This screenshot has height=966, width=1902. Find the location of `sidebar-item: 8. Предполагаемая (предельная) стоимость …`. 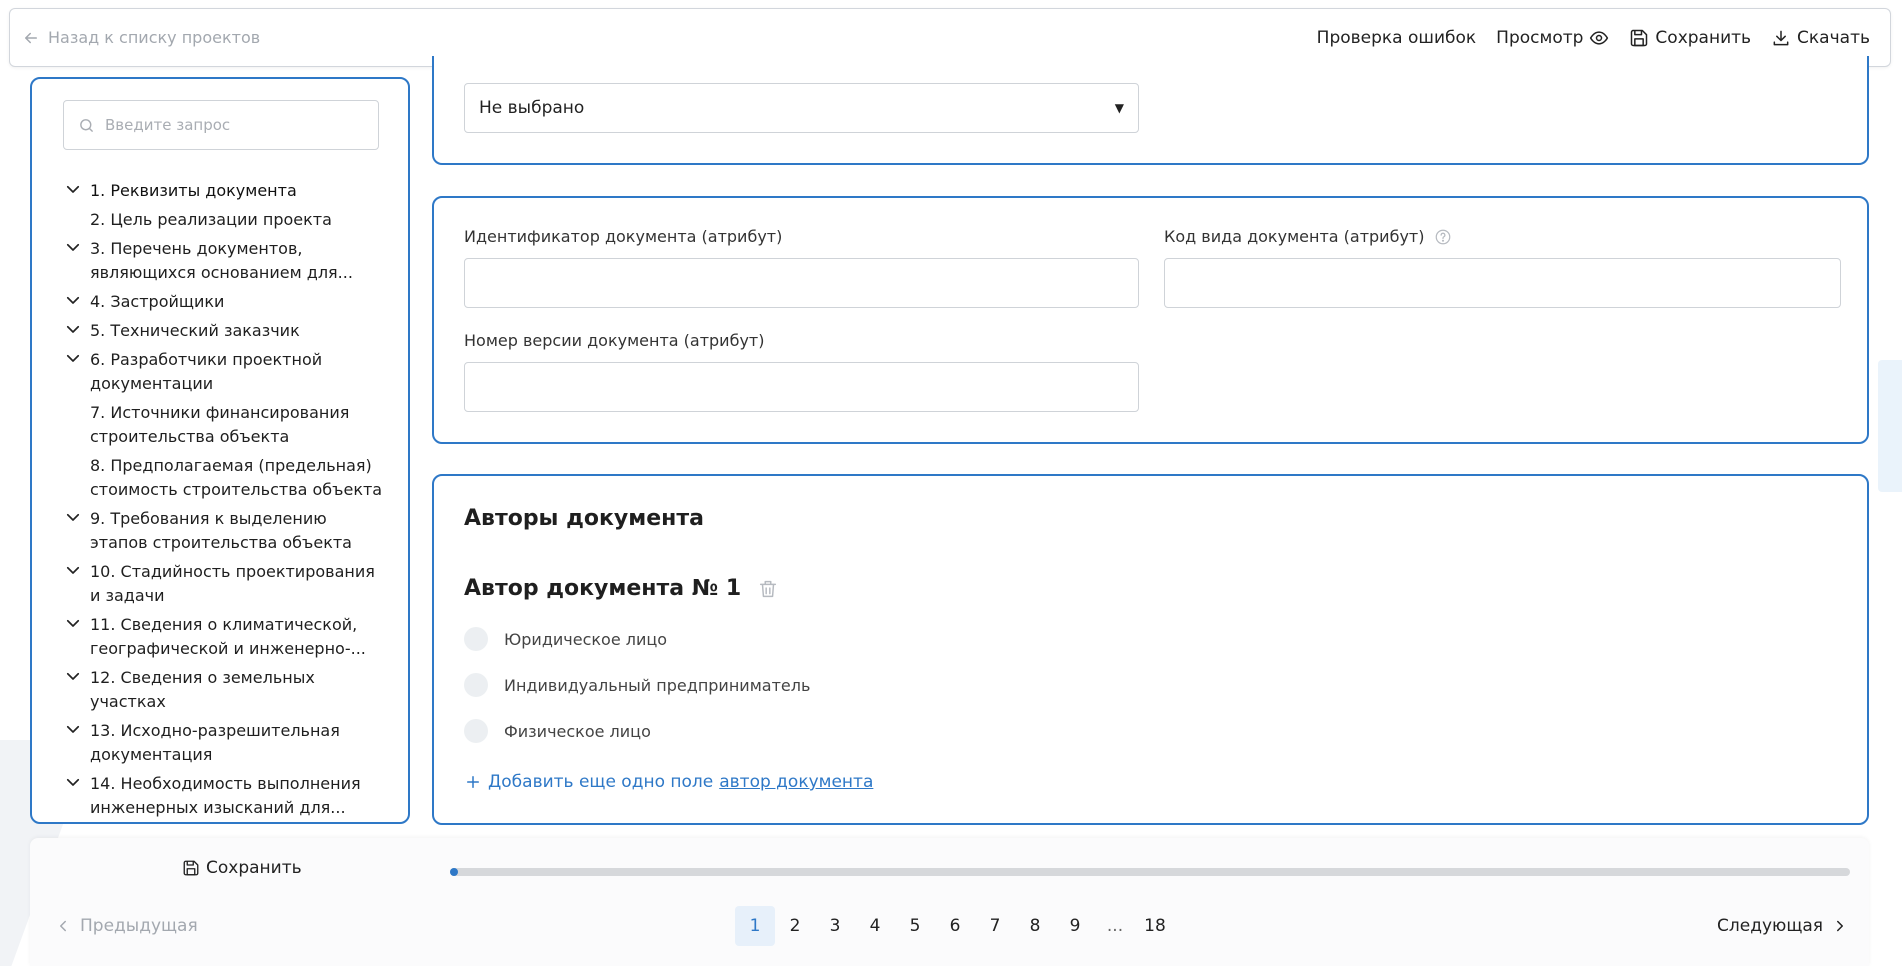

sidebar-item: 8. Предполагаемая (предельная) стоимость … is located at coordinates (220, 478).